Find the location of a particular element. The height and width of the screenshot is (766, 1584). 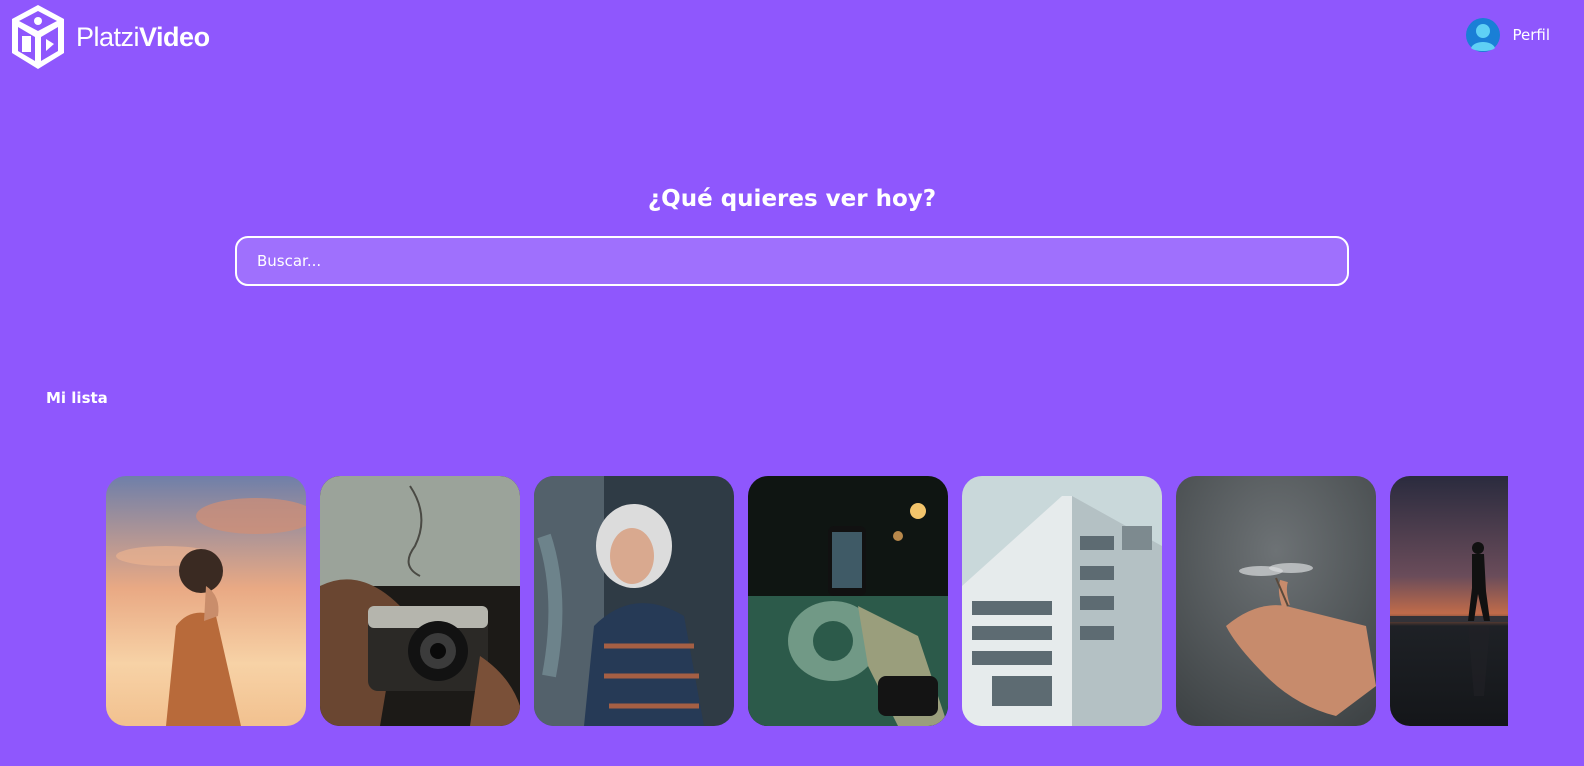

cube-logo-icon is located at coordinates (38, 37).